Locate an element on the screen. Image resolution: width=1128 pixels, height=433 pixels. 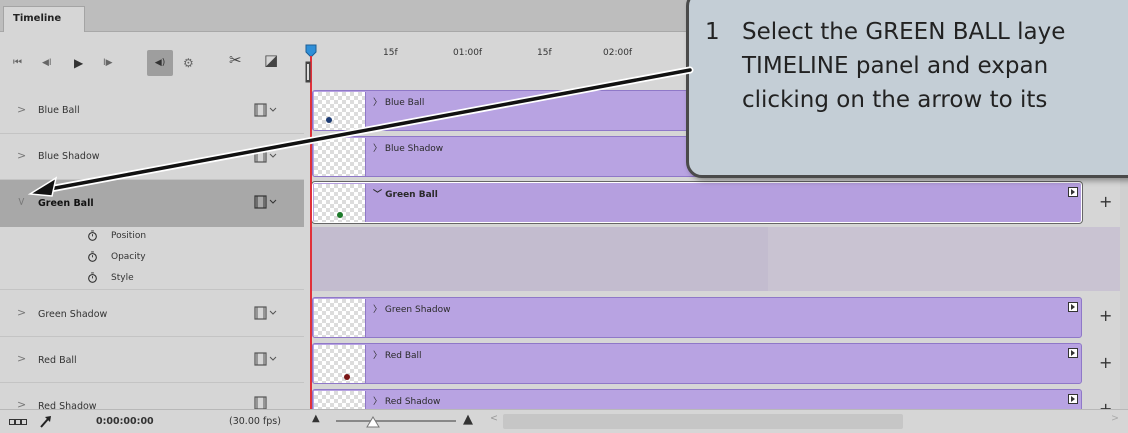
layer-row-blue-ball: > Blue Ball is located at coordinates (152, 111).